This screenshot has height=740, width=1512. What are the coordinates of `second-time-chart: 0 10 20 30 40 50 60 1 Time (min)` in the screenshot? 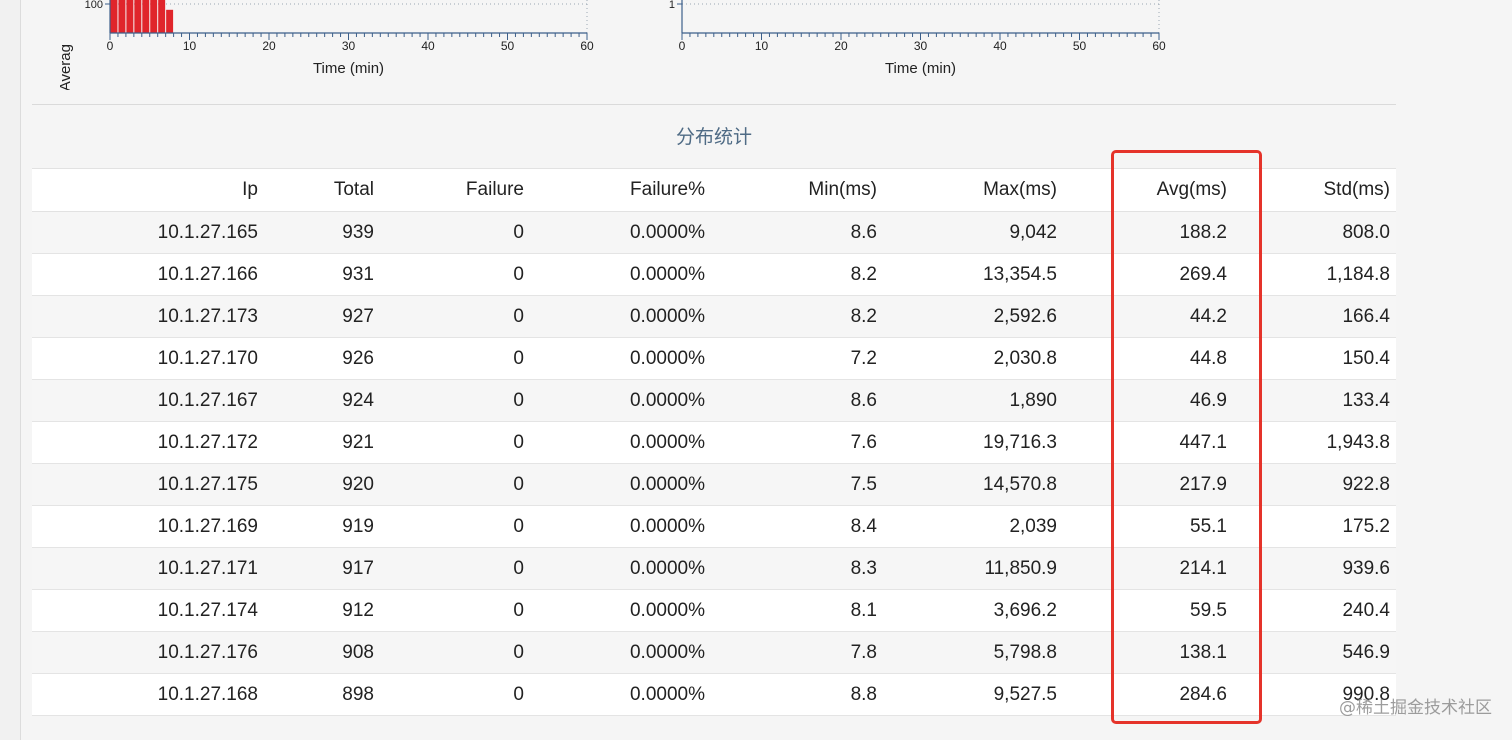 It's located at (902, 45).